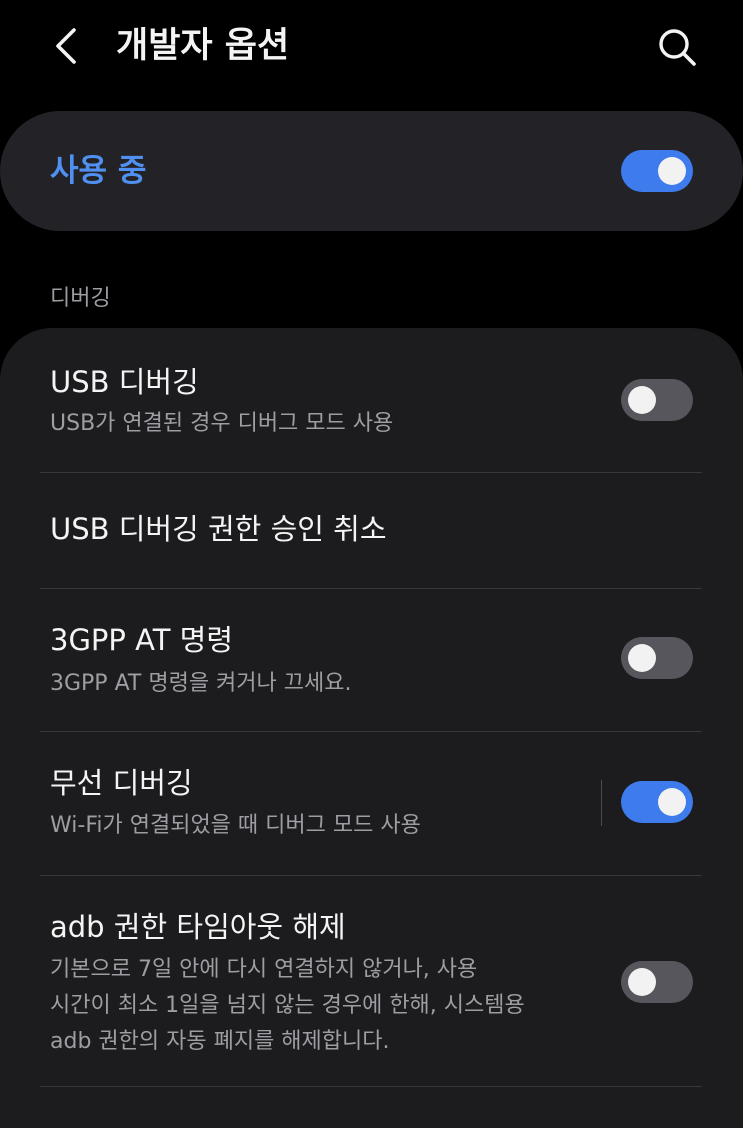 This screenshot has width=743, height=1128. What do you see at coordinates (371, 171) in the screenshot?
I see `master-switch-row: 사용 중` at bounding box center [371, 171].